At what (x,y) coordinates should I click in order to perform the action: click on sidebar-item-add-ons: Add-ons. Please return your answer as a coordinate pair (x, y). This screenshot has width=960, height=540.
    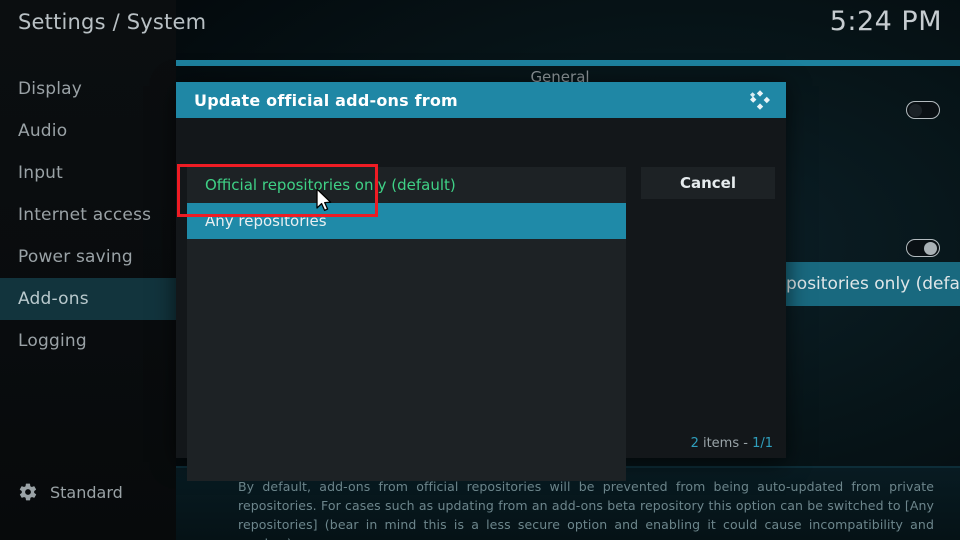
    Looking at the image, I should click on (88, 299).